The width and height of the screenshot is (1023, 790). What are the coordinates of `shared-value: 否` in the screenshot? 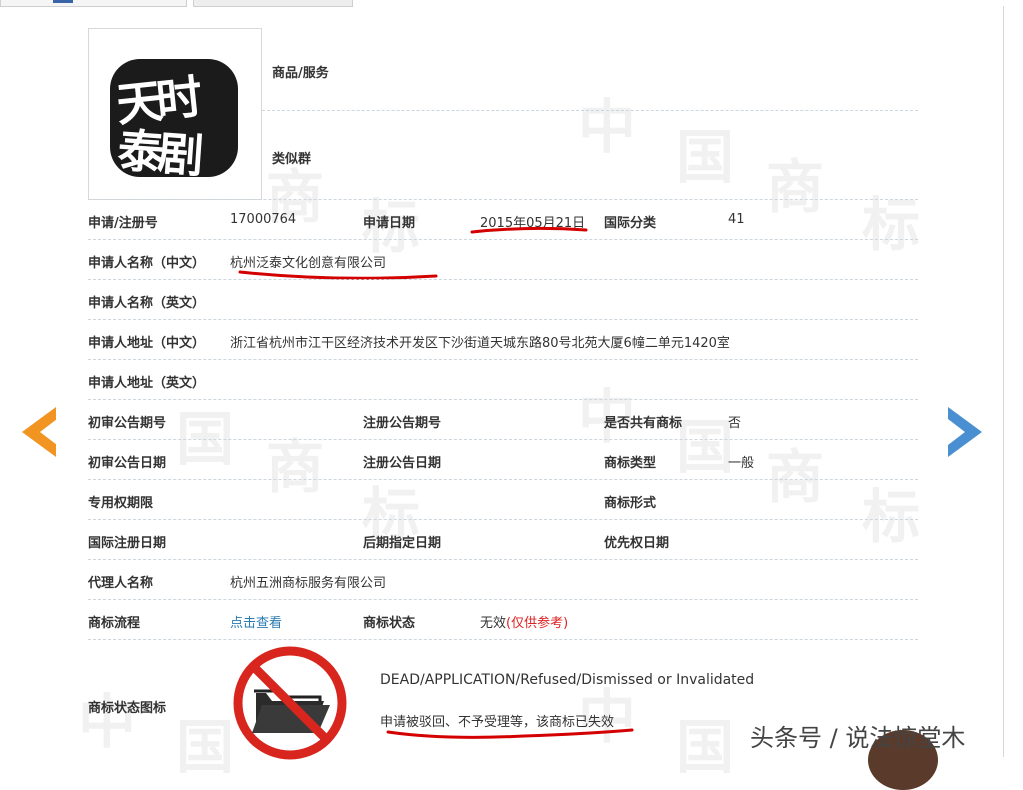 It's located at (735, 423).